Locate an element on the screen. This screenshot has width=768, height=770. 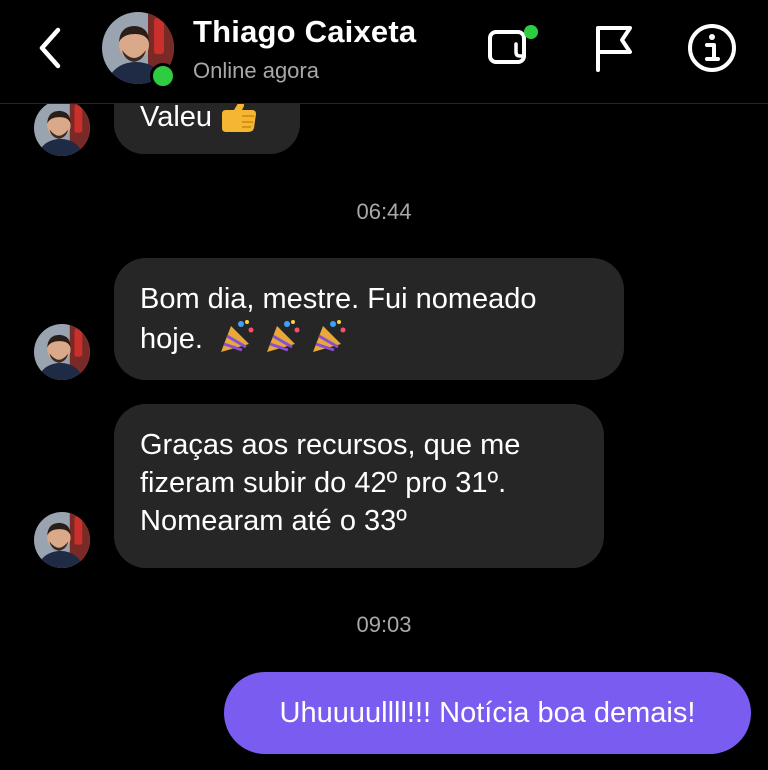
video-call-button is located at coordinates (514, 48).